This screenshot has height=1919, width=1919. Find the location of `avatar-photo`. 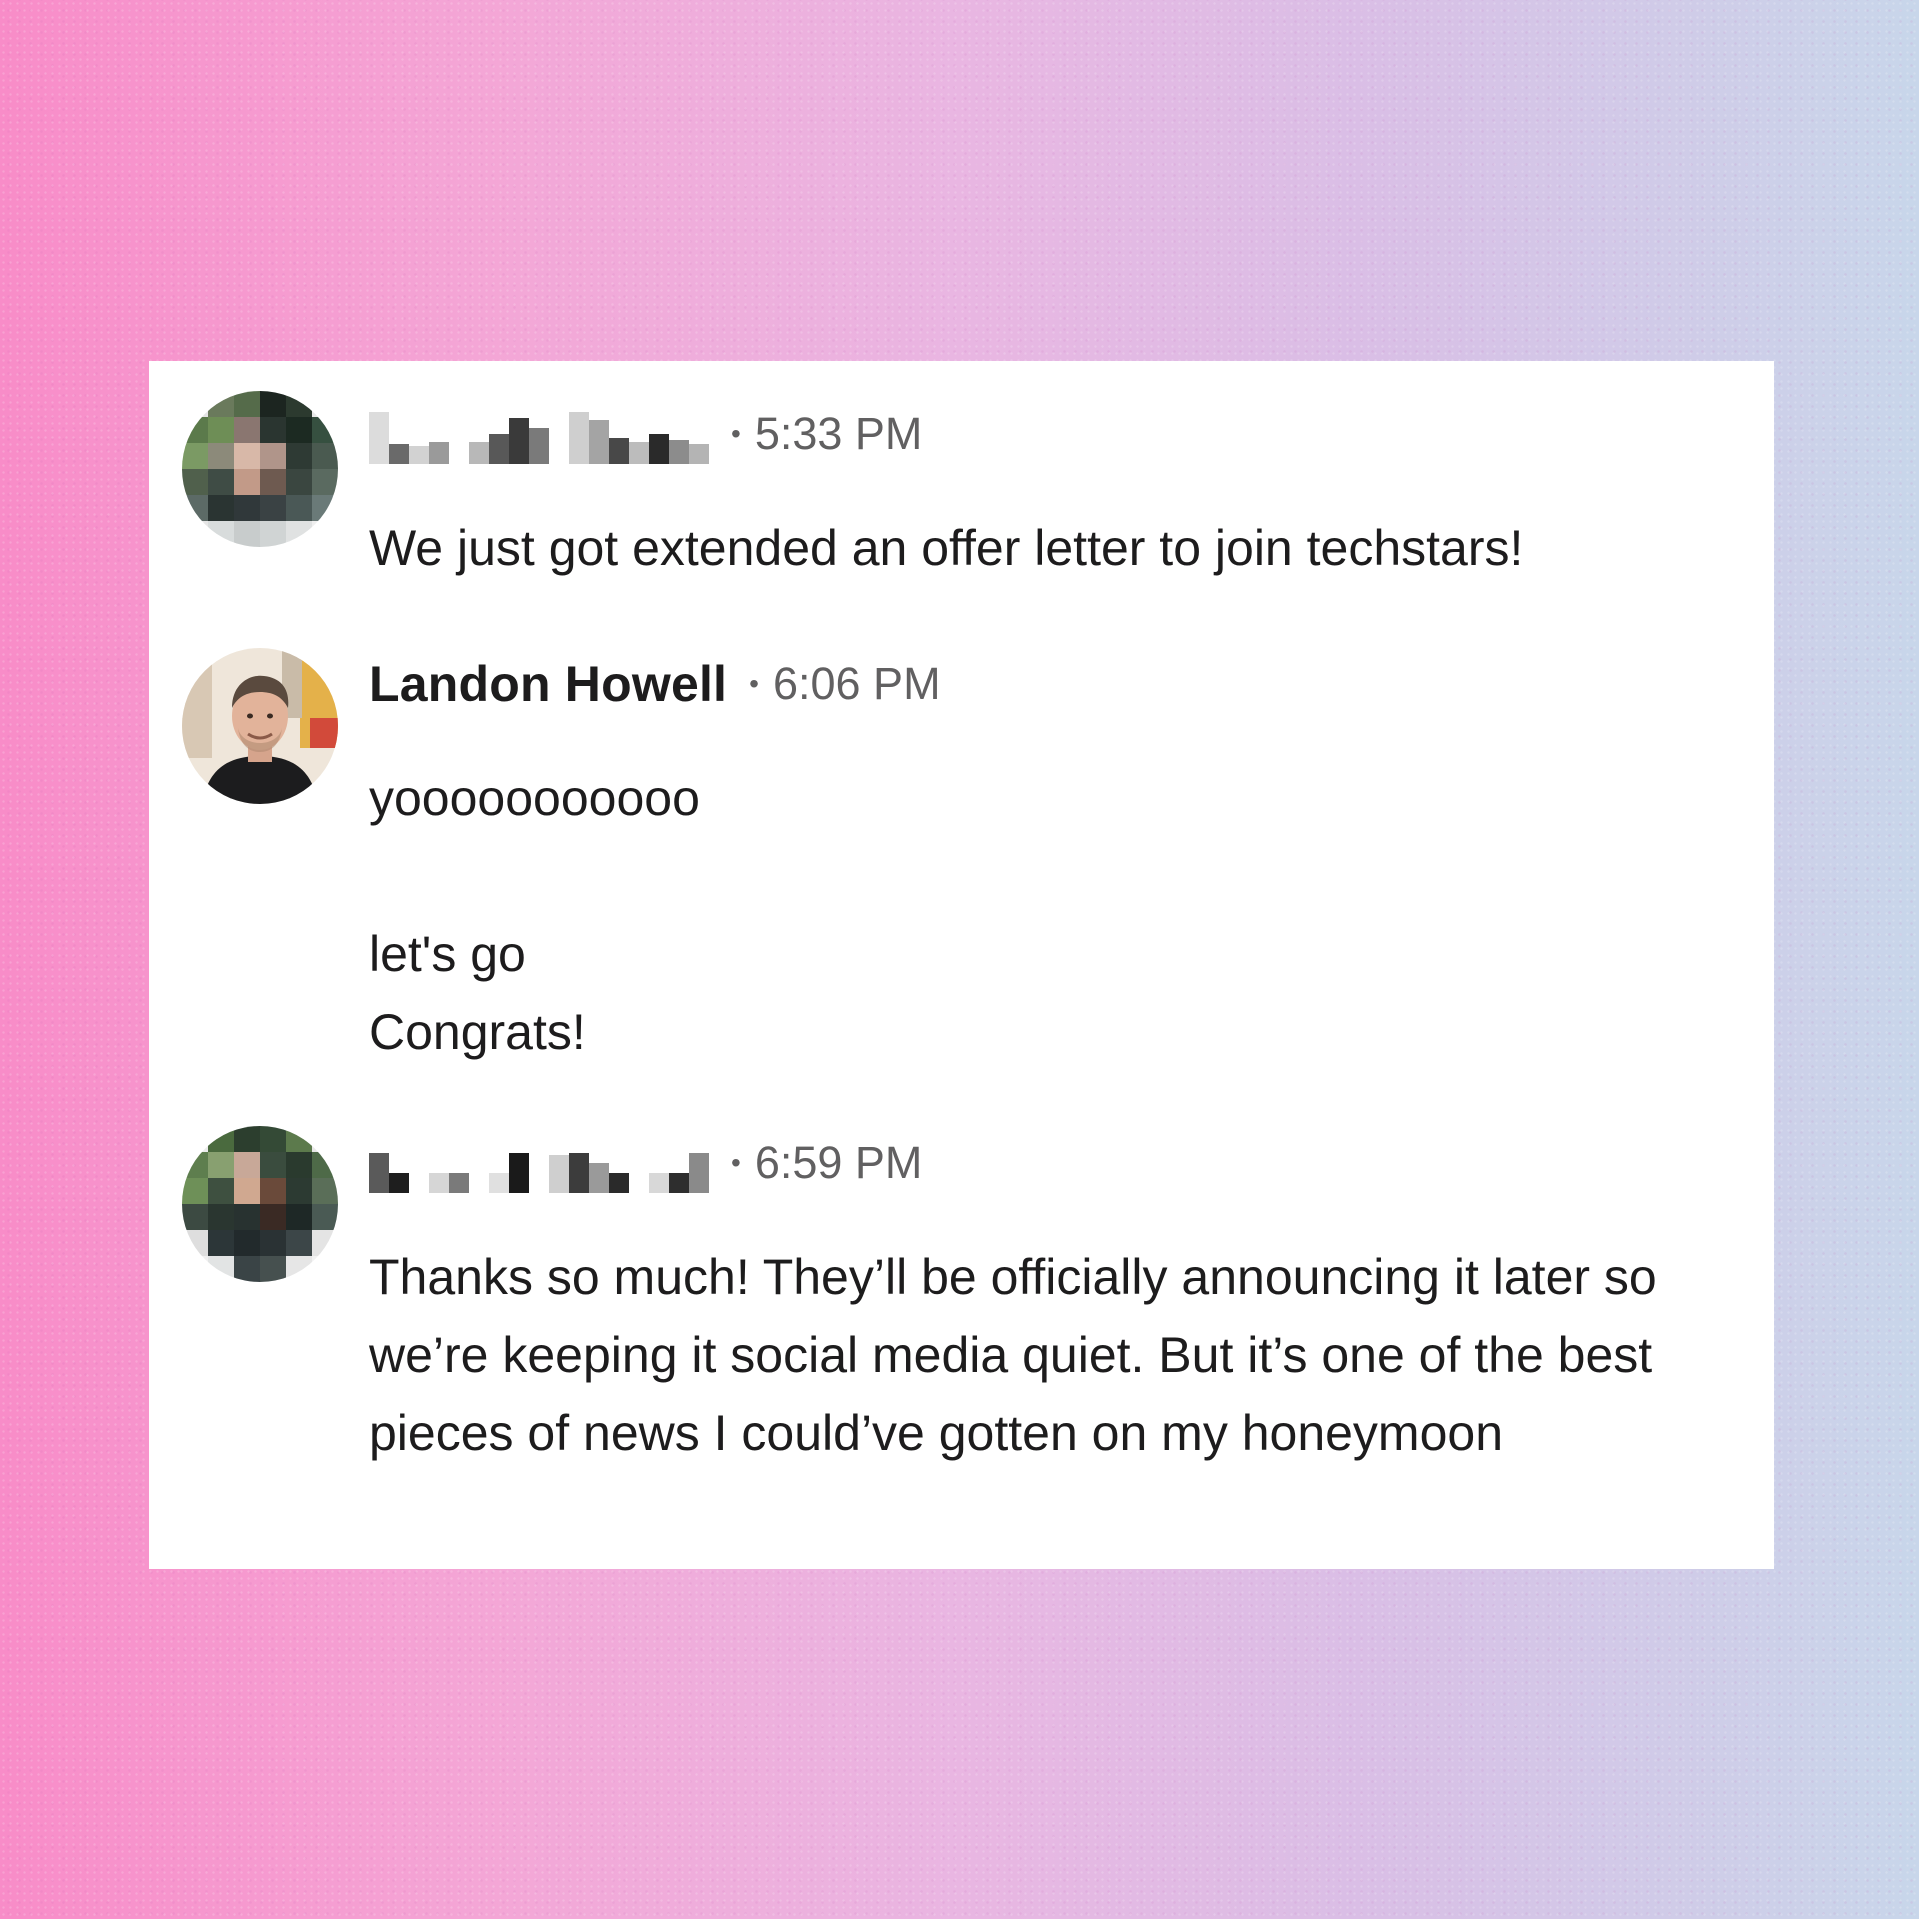

avatar-photo is located at coordinates (260, 726).